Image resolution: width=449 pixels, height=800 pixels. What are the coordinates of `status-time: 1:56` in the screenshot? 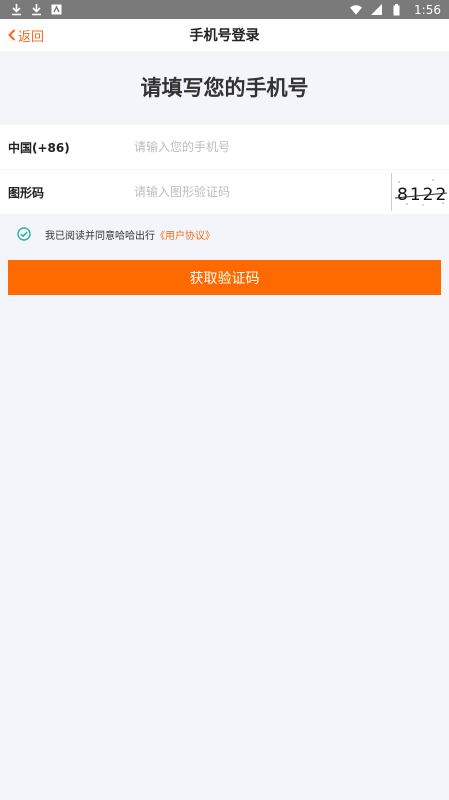 It's located at (427, 9).